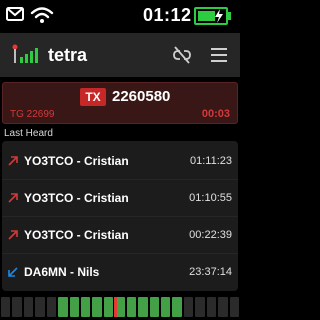  What do you see at coordinates (13, 272) in the screenshot?
I see `arrow-down-left-icon` at bounding box center [13, 272].